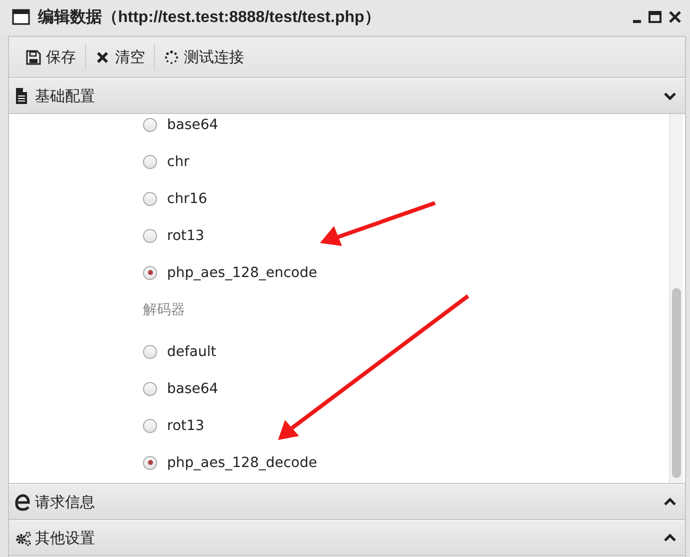  Describe the element at coordinates (347, 96) in the screenshot. I see `section-header: 基础配置` at that location.